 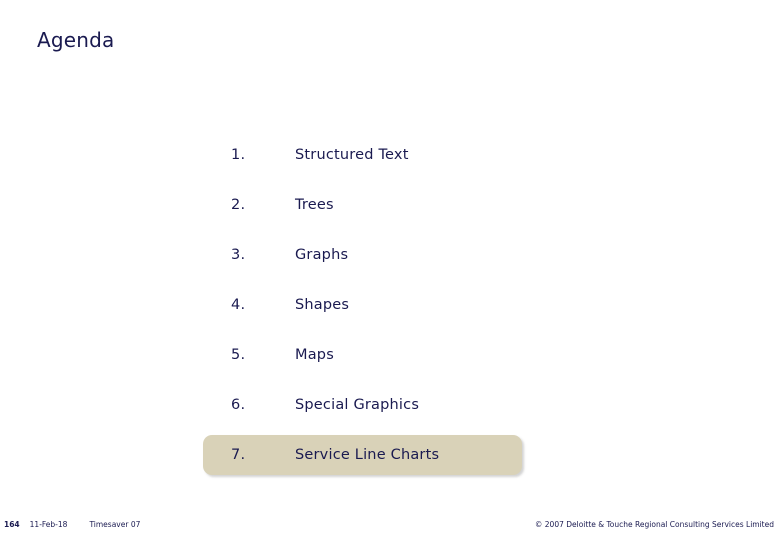 What do you see at coordinates (352, 155) in the screenshot?
I see `agenda-item-label: Structured Text` at bounding box center [352, 155].